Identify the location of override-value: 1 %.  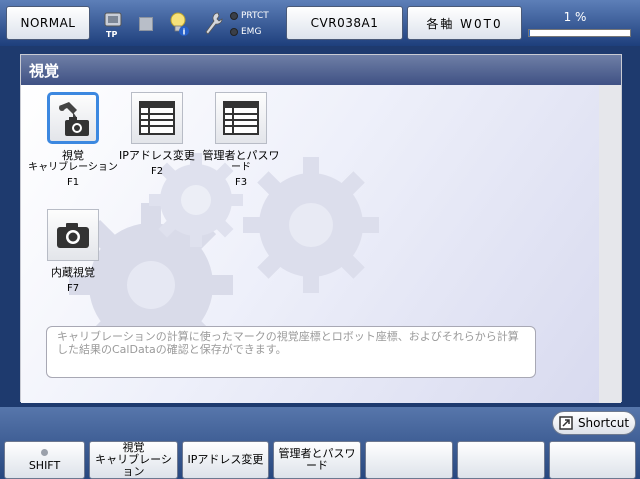
(575, 17).